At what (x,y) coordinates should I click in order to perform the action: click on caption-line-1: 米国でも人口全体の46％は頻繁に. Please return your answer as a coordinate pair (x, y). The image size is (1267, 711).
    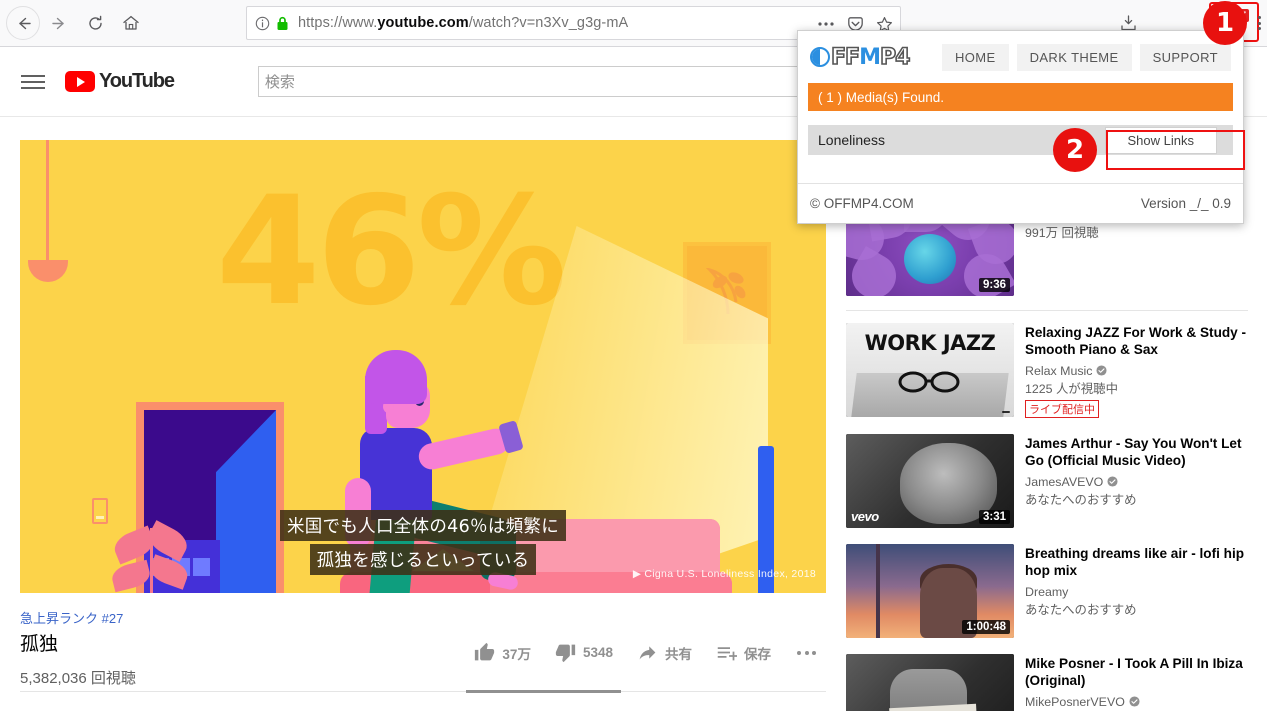
    Looking at the image, I should click on (423, 525).